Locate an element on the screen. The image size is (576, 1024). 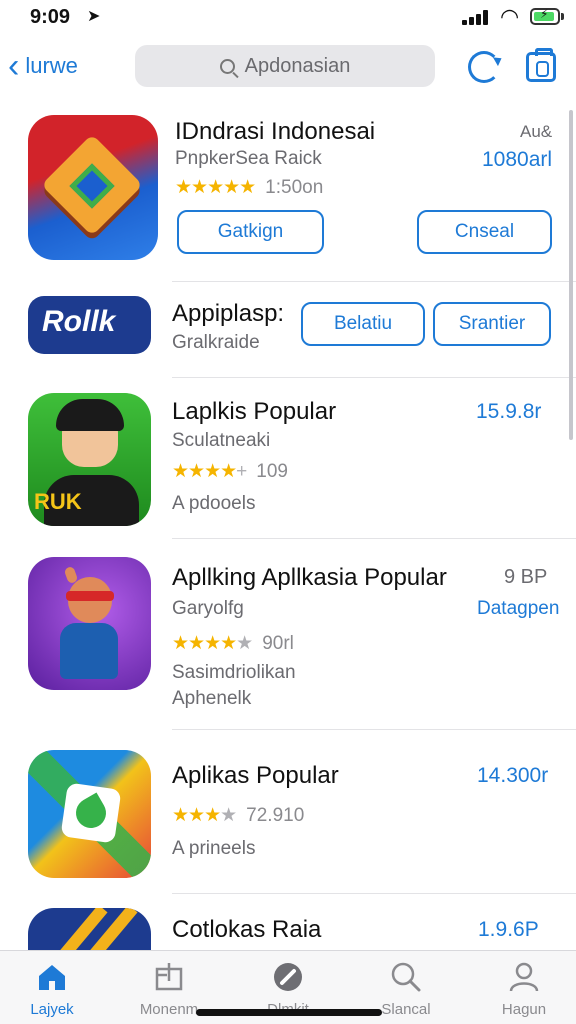
app-category-link: Datagpen is located at coordinates (518, 609).